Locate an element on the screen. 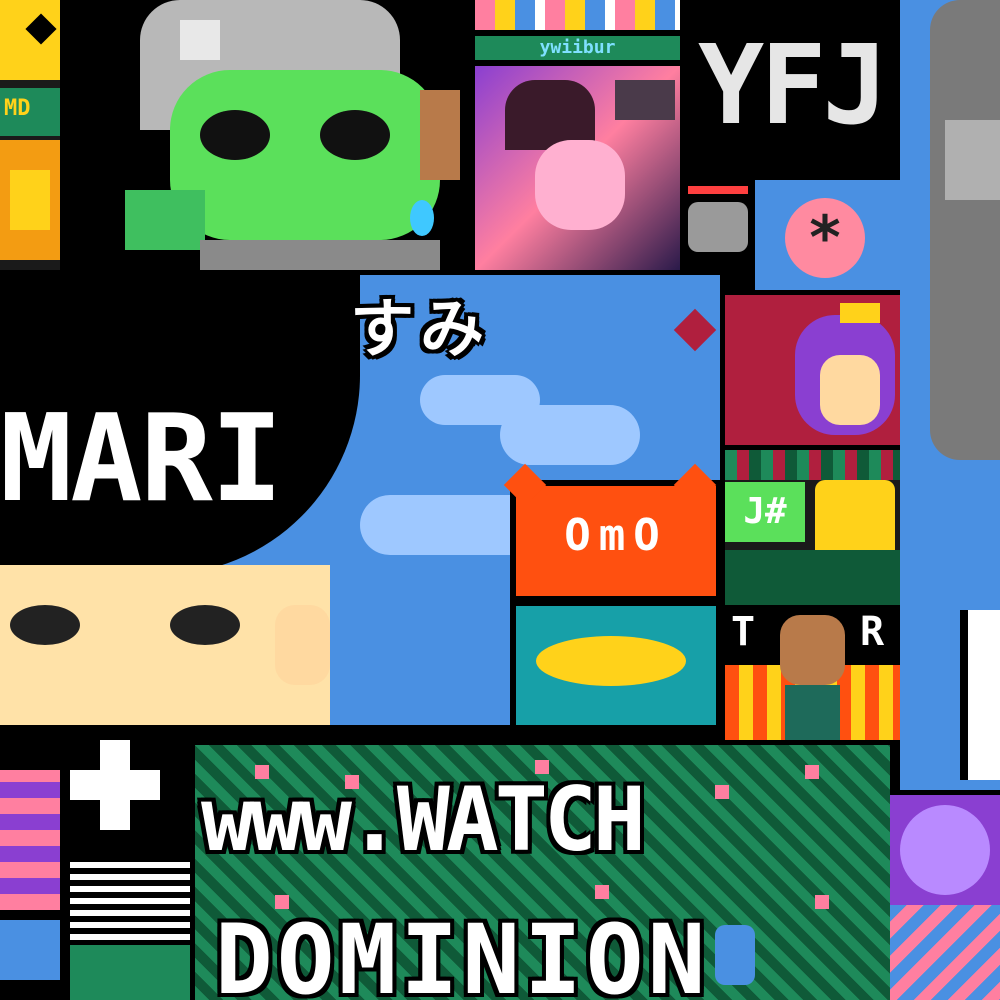 Image resolution: width=1000 pixels, height=1000 pixels. right-tr-tile: T R is located at coordinates (812, 672).